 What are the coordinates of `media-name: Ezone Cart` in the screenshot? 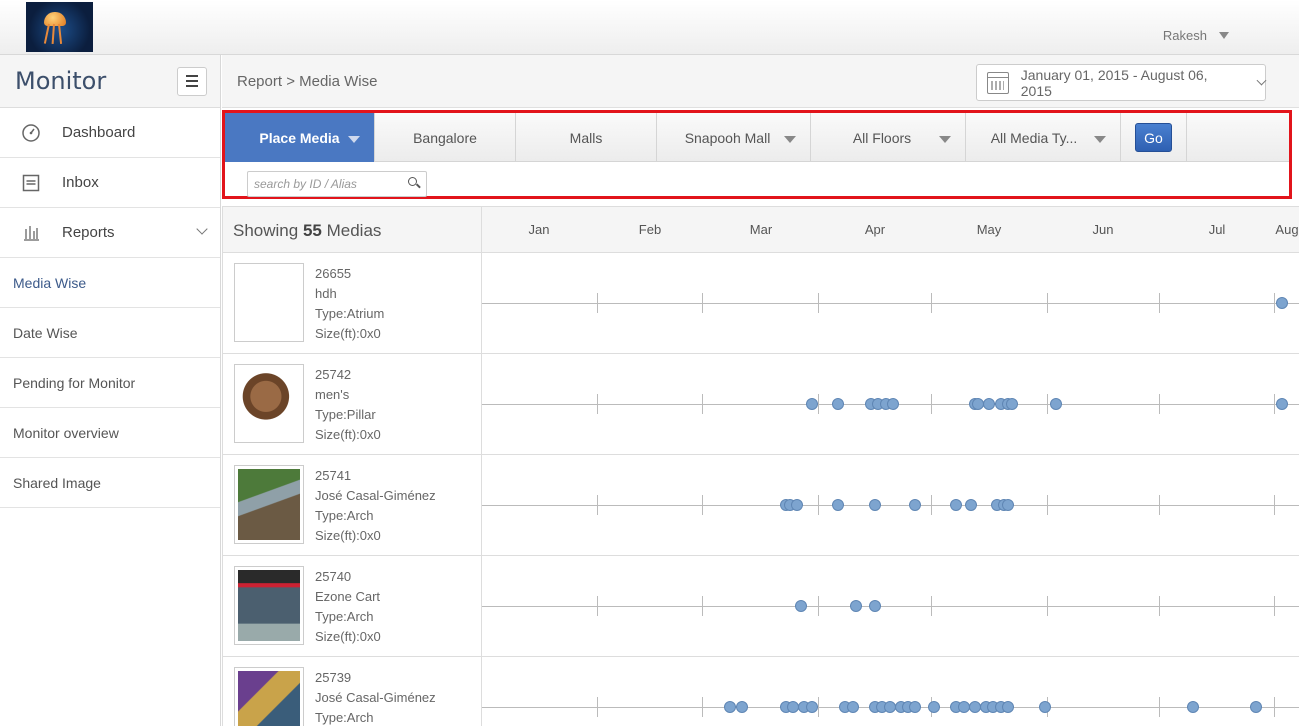 It's located at (348, 596).